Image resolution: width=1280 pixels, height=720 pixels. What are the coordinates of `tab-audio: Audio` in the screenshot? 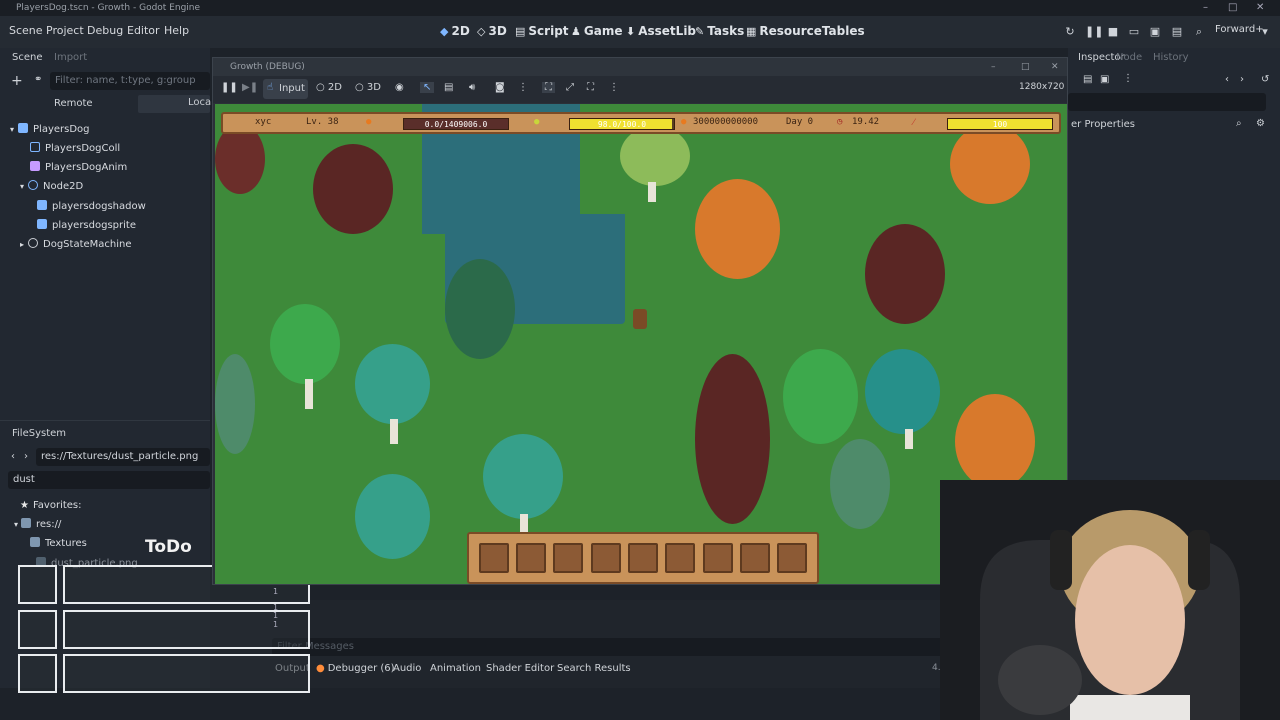 It's located at (407, 668).